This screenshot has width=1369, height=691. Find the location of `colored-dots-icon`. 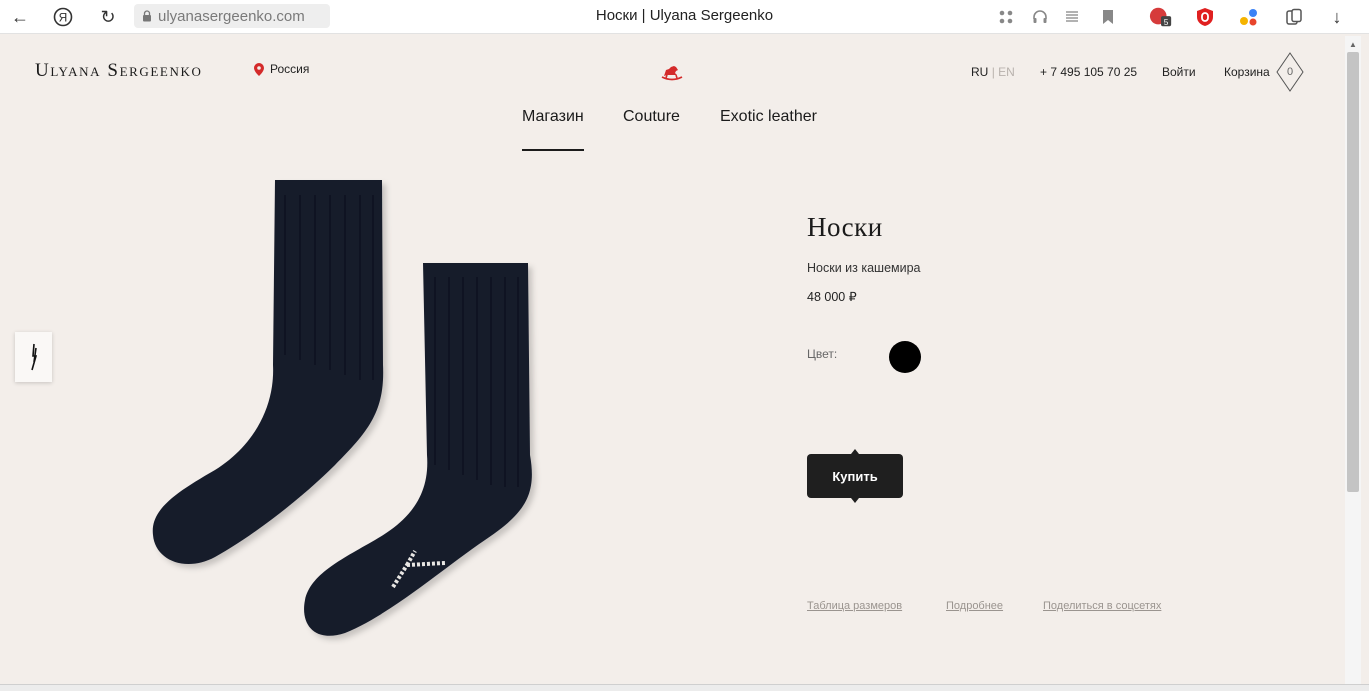

colored-dots-icon is located at coordinates (1248, 17).